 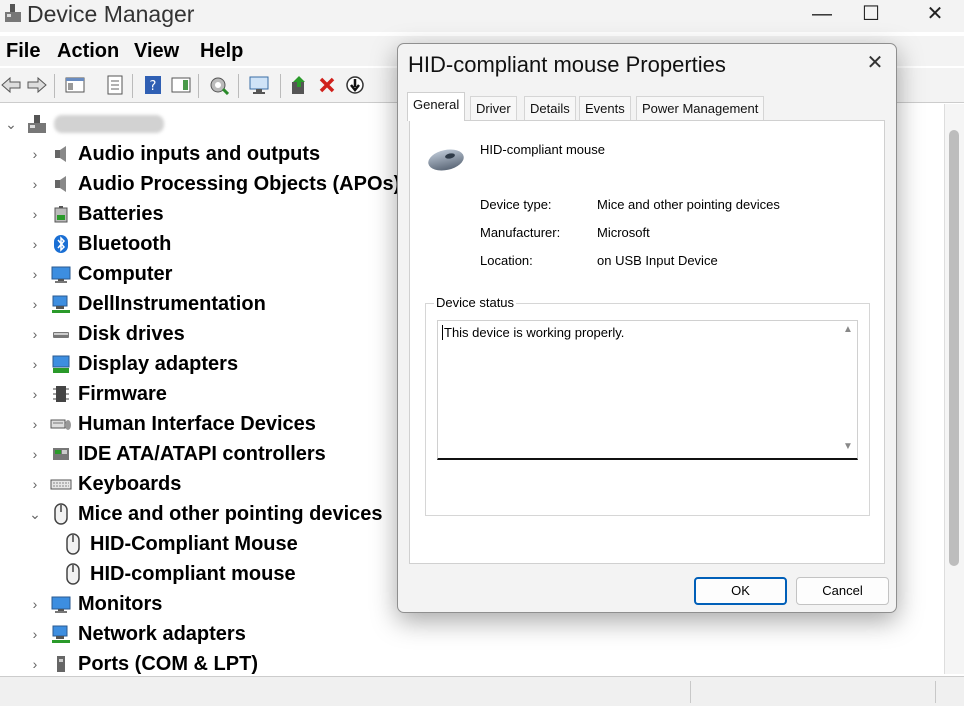 I want to click on dialog-title: HID-compliant mouse Properties, so click(x=567, y=64).